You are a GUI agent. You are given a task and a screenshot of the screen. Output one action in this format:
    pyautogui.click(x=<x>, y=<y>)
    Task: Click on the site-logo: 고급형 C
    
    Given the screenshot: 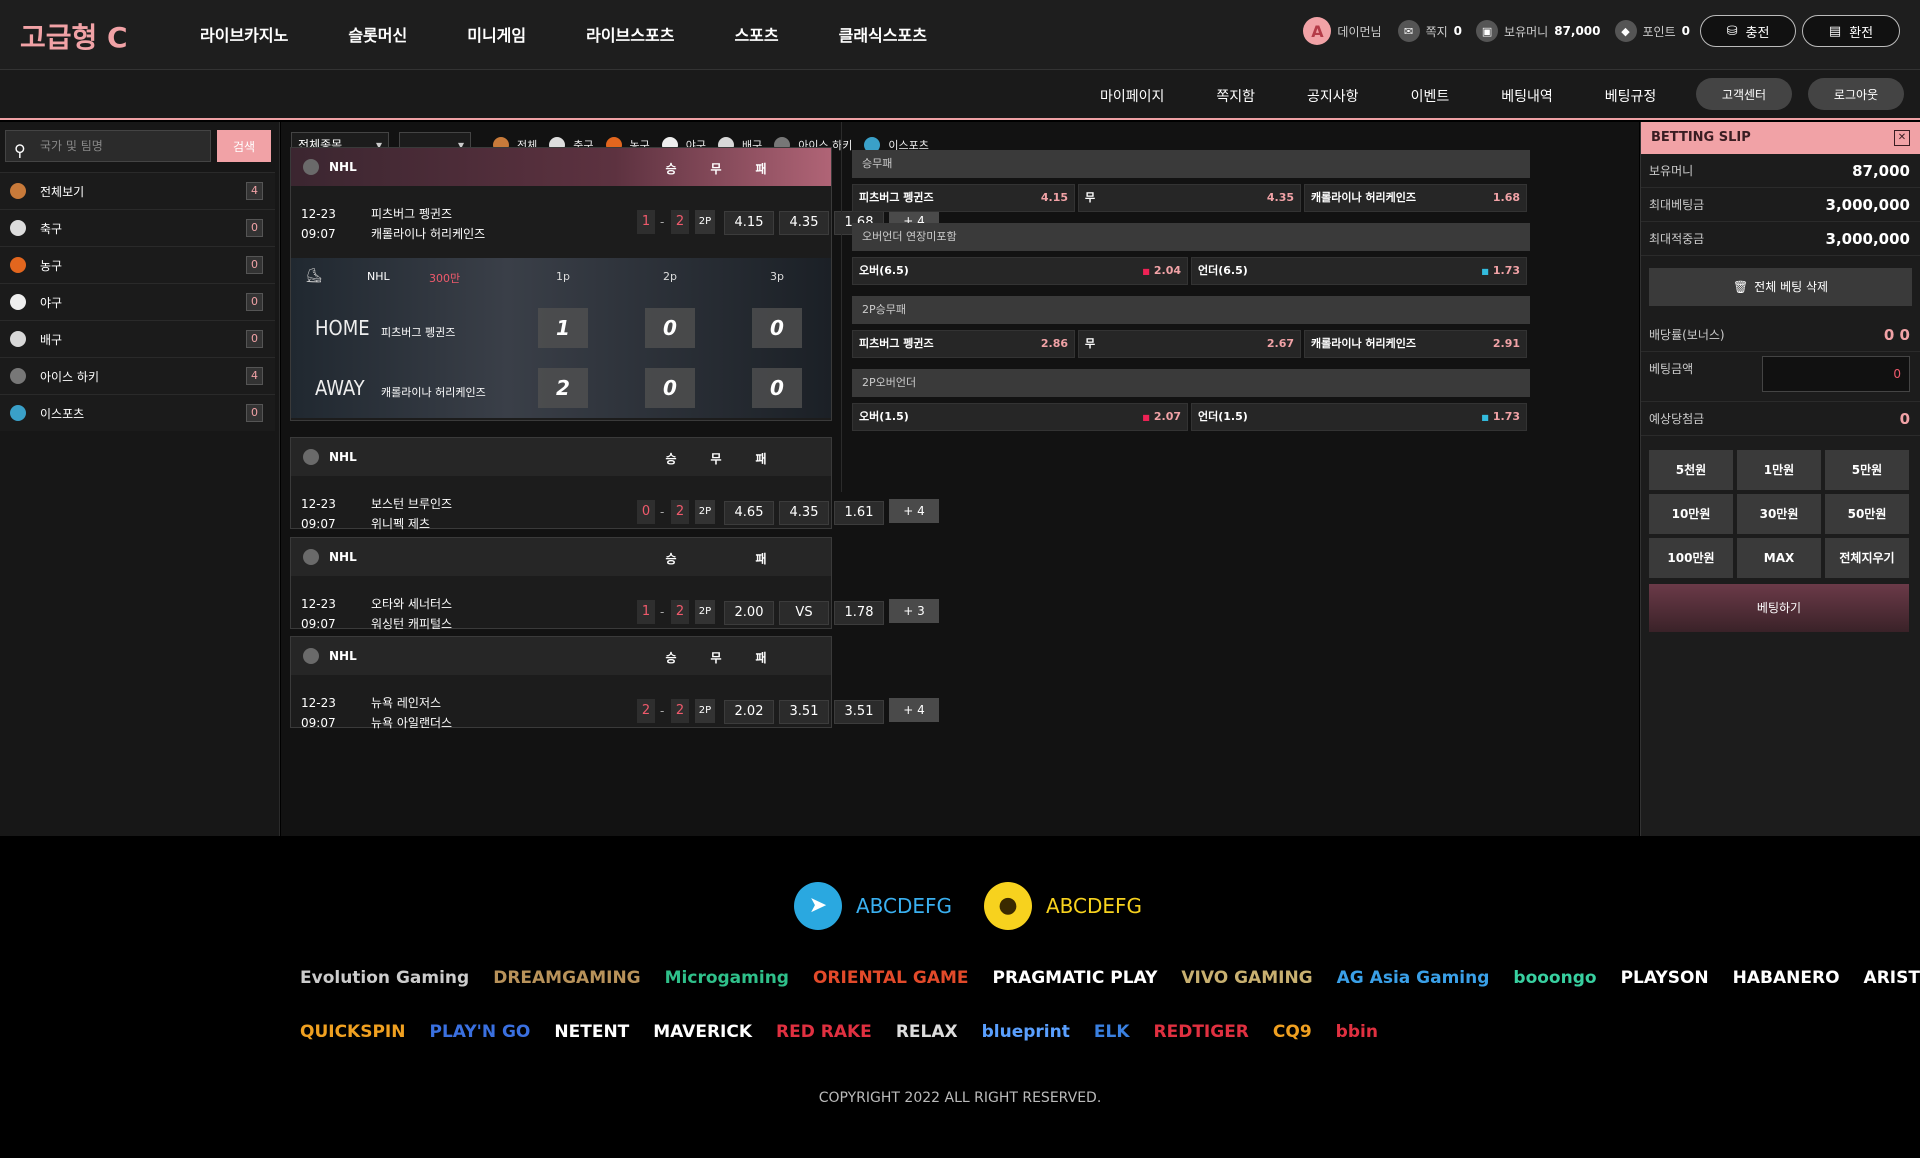 What is the action you would take?
    pyautogui.click(x=74, y=36)
    